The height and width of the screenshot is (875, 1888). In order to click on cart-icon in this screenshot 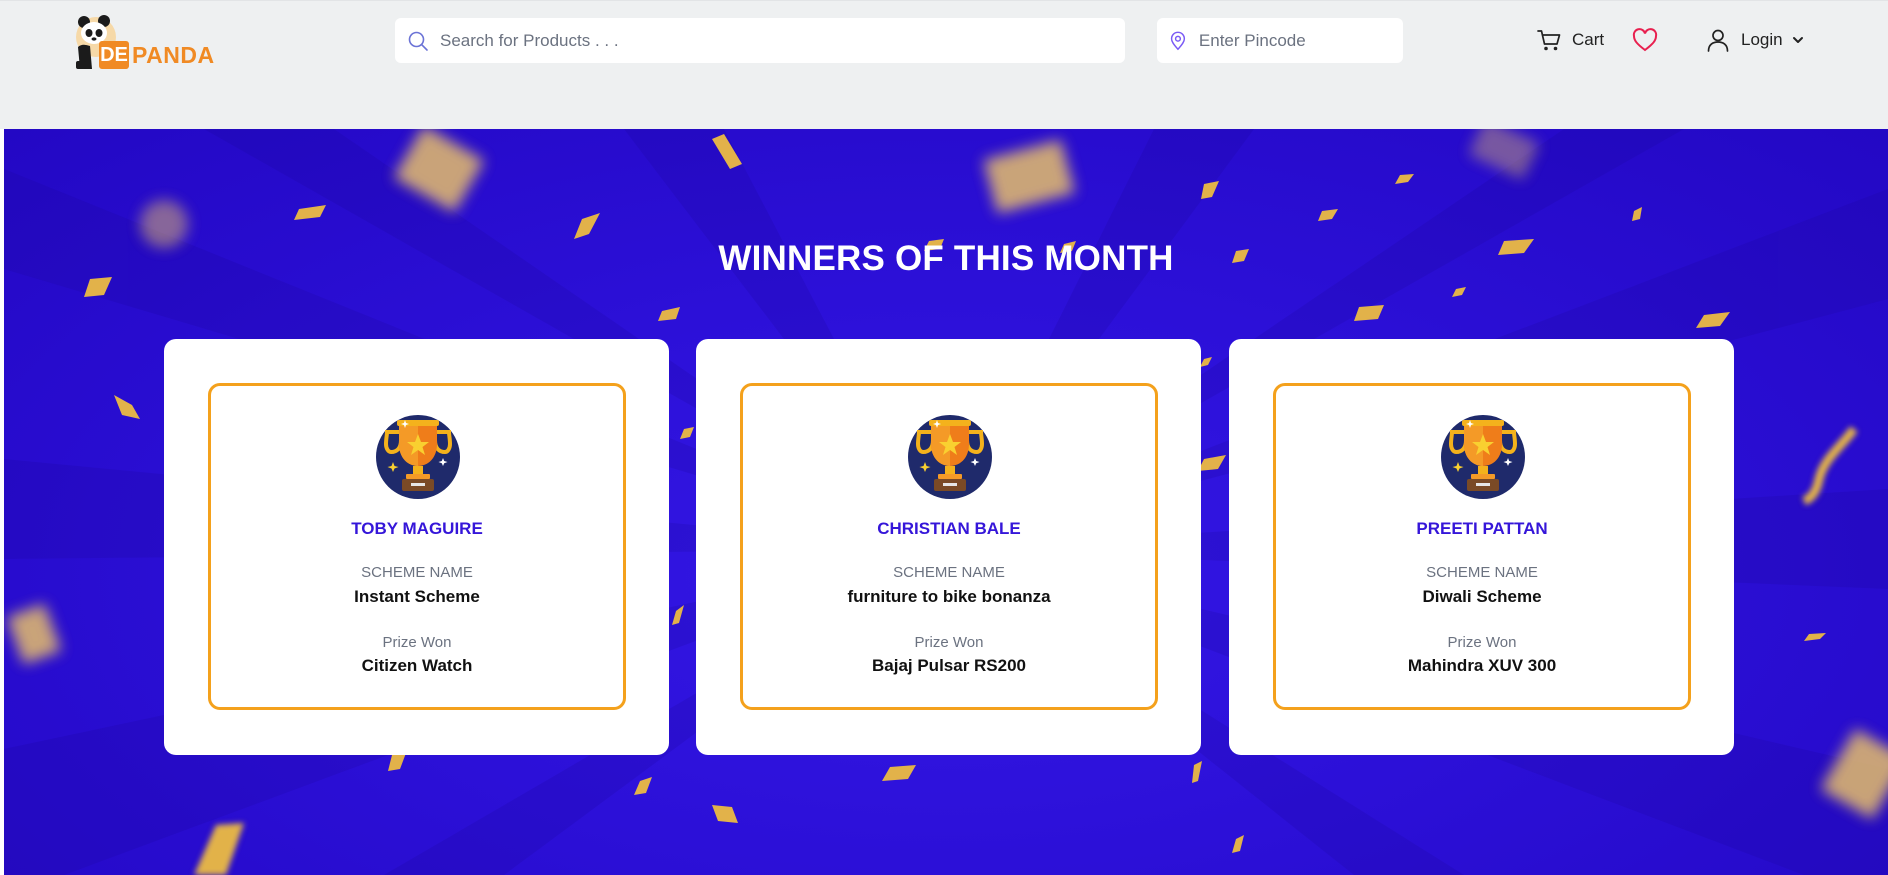, I will do `click(1549, 40)`.